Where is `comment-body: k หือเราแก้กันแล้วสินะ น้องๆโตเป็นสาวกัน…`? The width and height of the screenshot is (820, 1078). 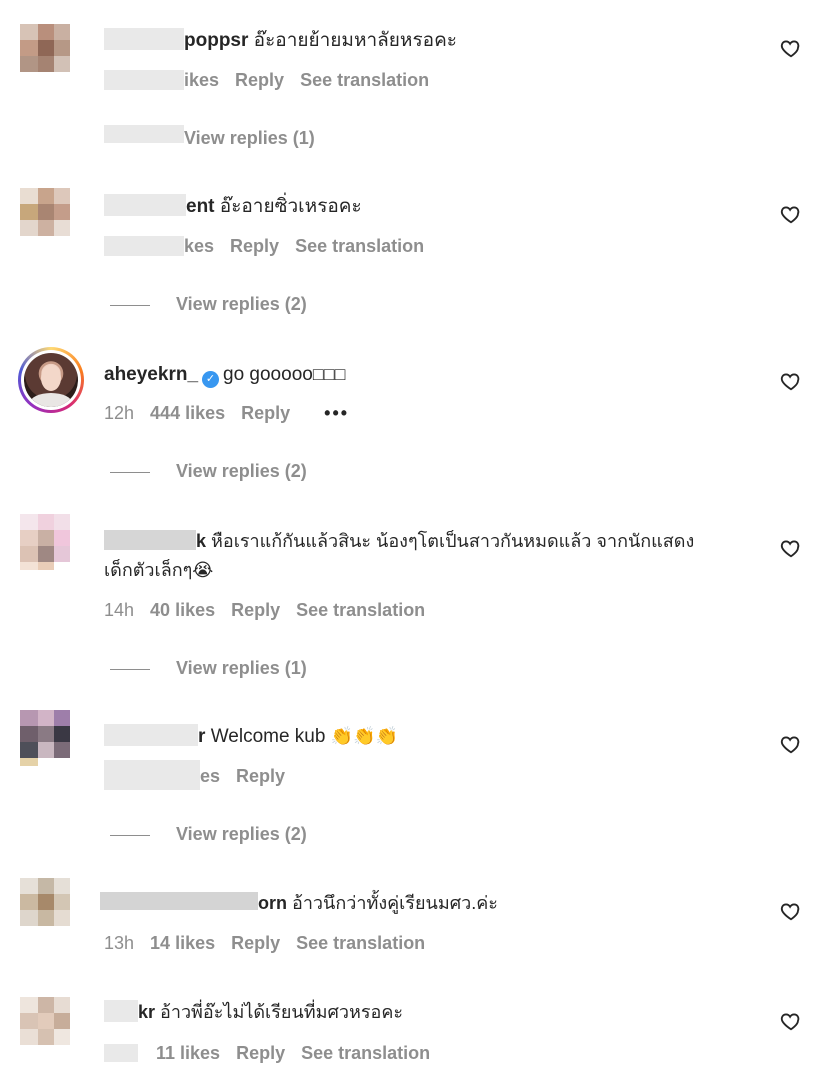
comment-body: k หือเราแก้กันแล้วสินะ น้องๆโตเป็นสาวกัน… is located at coordinates (445, 541).